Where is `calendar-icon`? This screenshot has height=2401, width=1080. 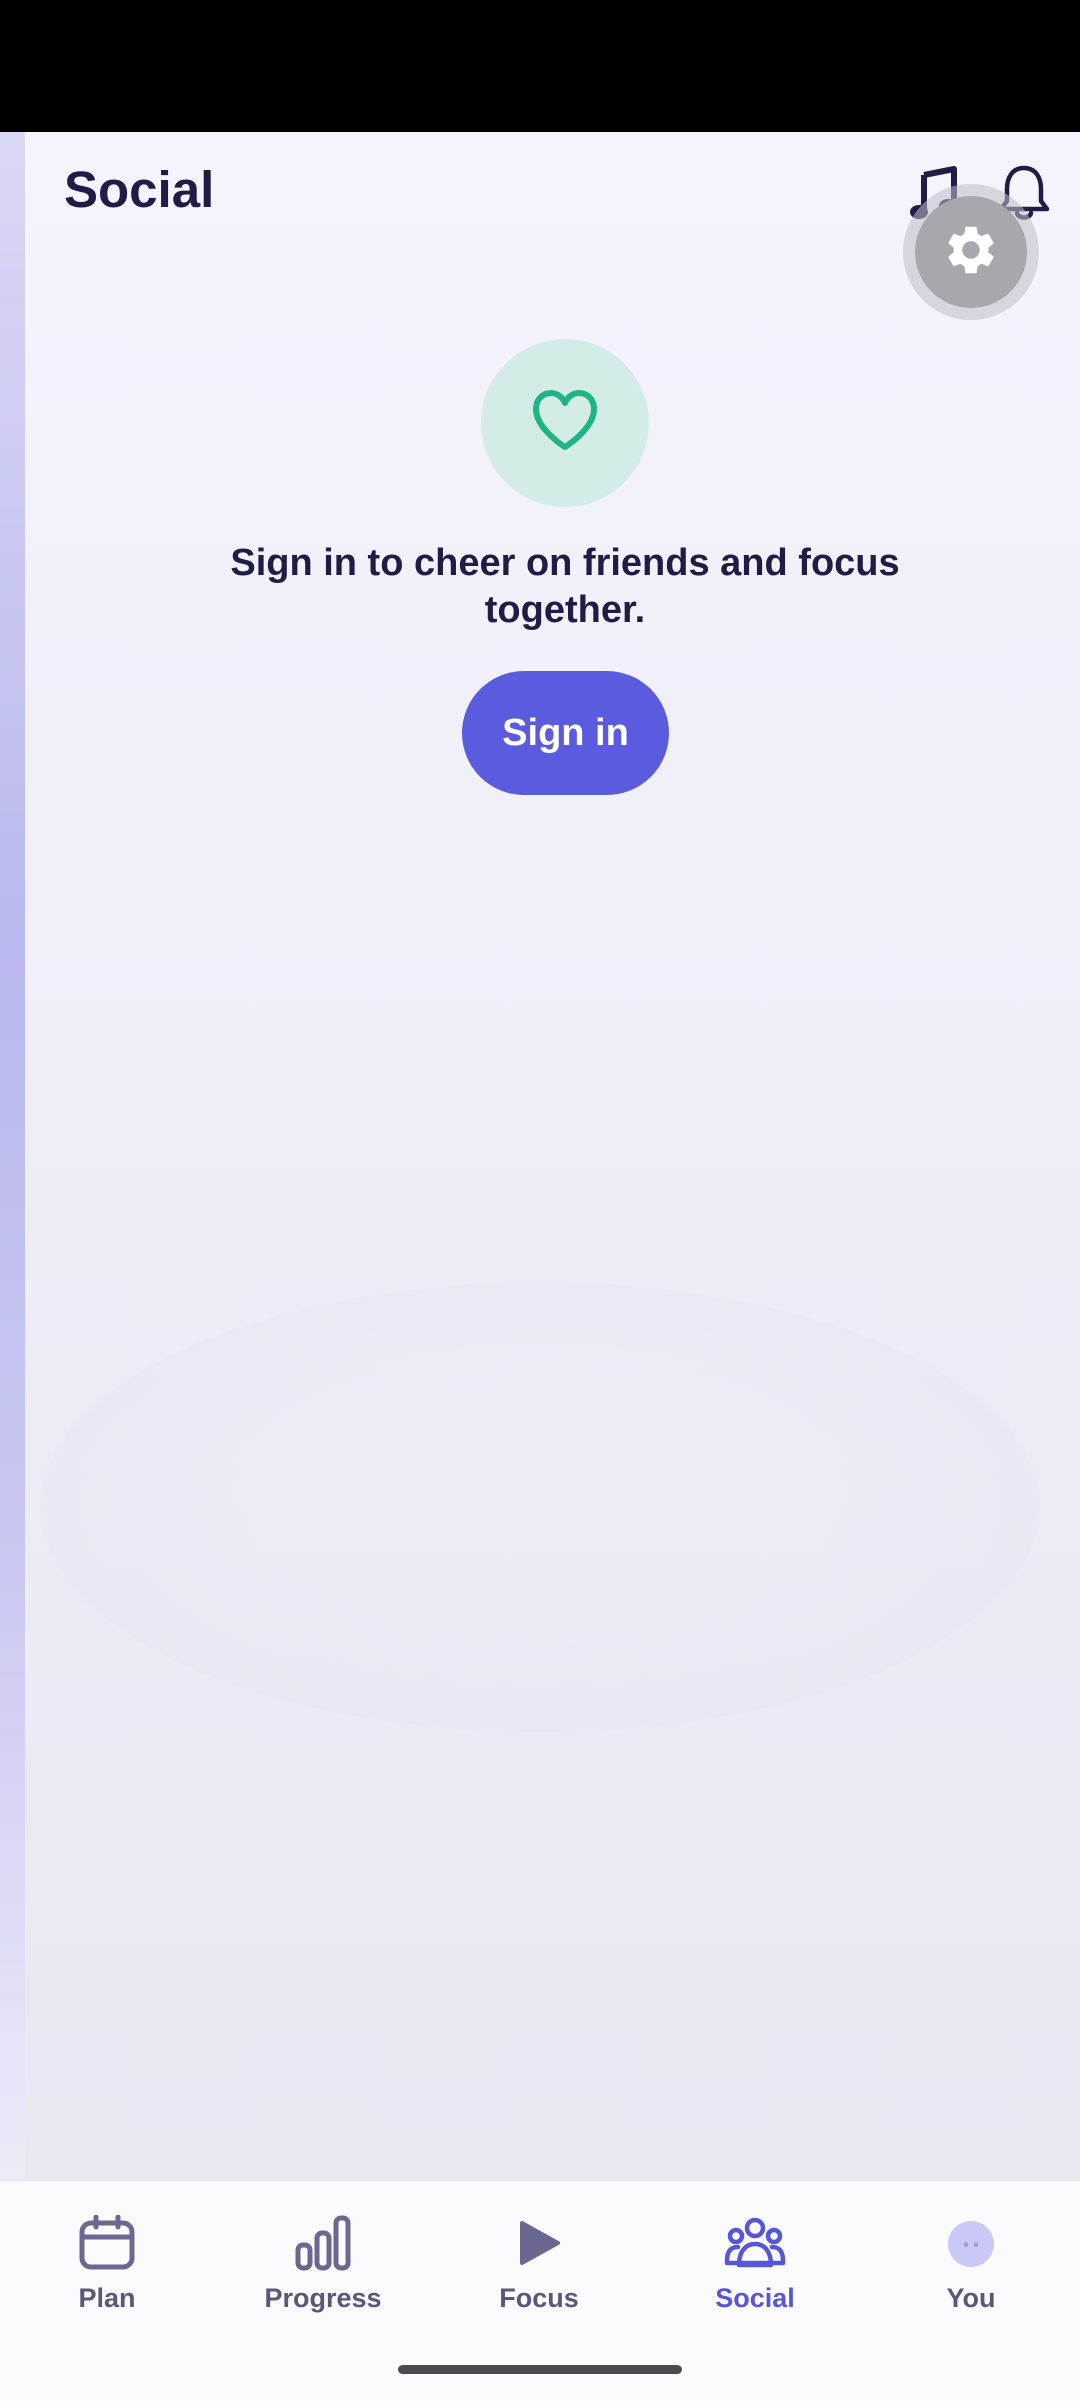 calendar-icon is located at coordinates (107, 2243).